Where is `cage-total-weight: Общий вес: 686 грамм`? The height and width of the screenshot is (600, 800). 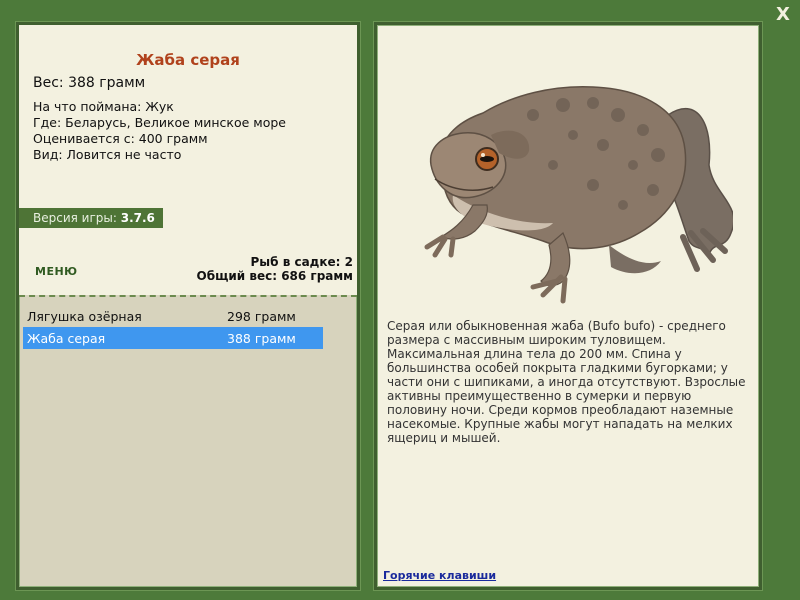 cage-total-weight: Общий вес: 686 грамм is located at coordinates (274, 276).